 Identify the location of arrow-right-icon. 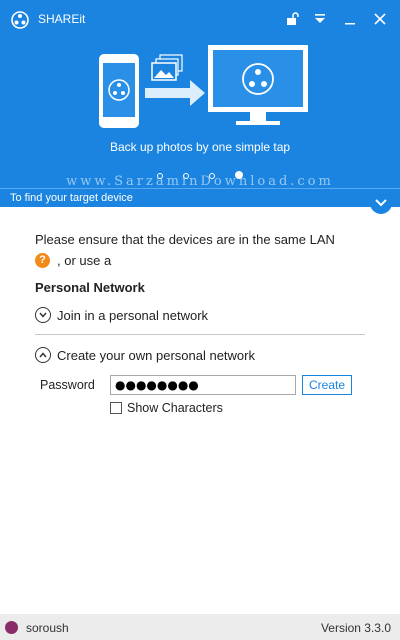
(175, 93).